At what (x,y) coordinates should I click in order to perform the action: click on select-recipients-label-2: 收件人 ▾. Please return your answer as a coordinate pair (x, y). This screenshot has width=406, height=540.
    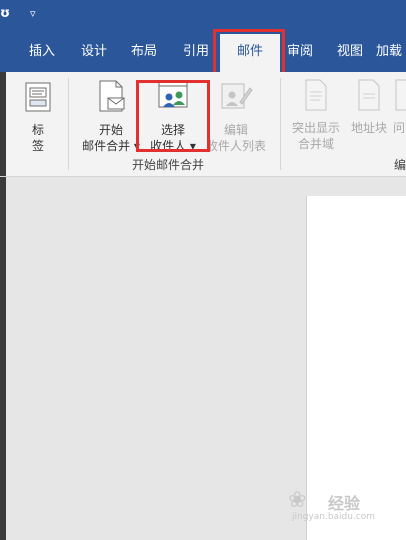
    Looking at the image, I should click on (173, 146).